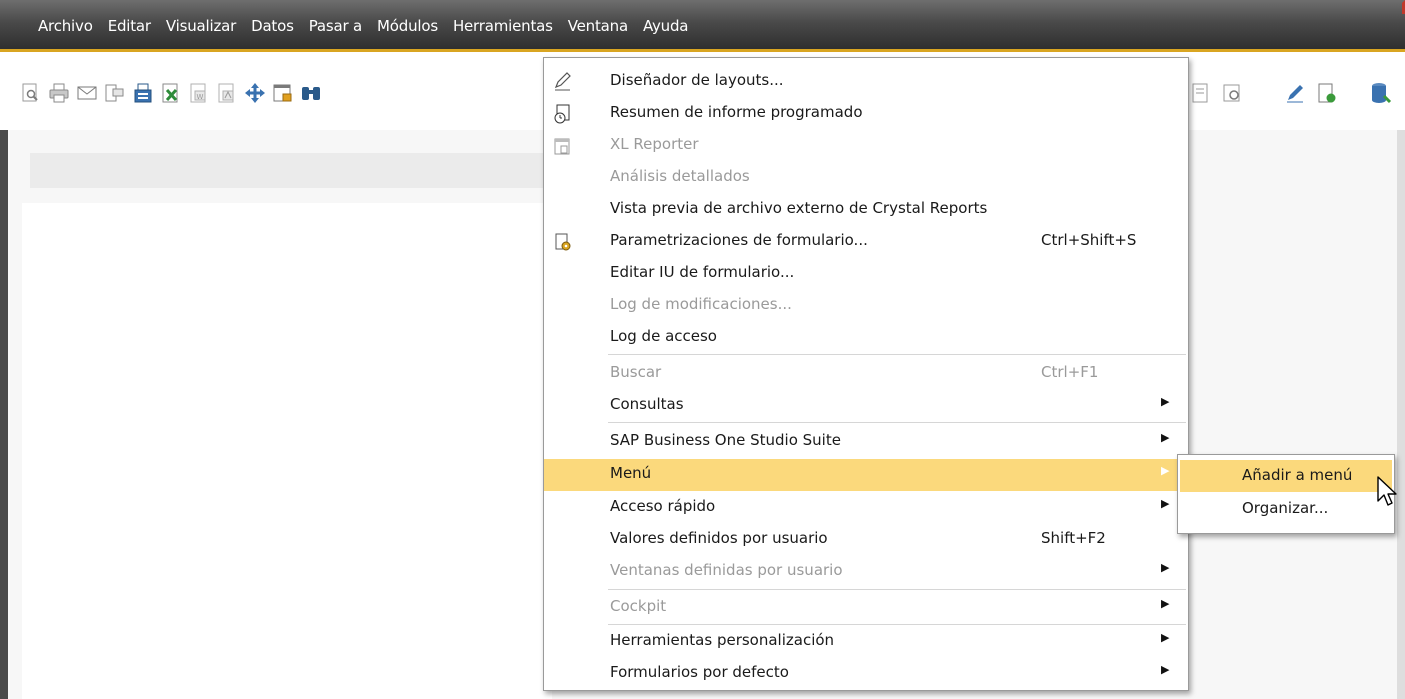 This screenshot has width=1405, height=699. What do you see at coordinates (866, 178) in the screenshot?
I see `menu-item-analisis-detallados: Análisis detallados` at bounding box center [866, 178].